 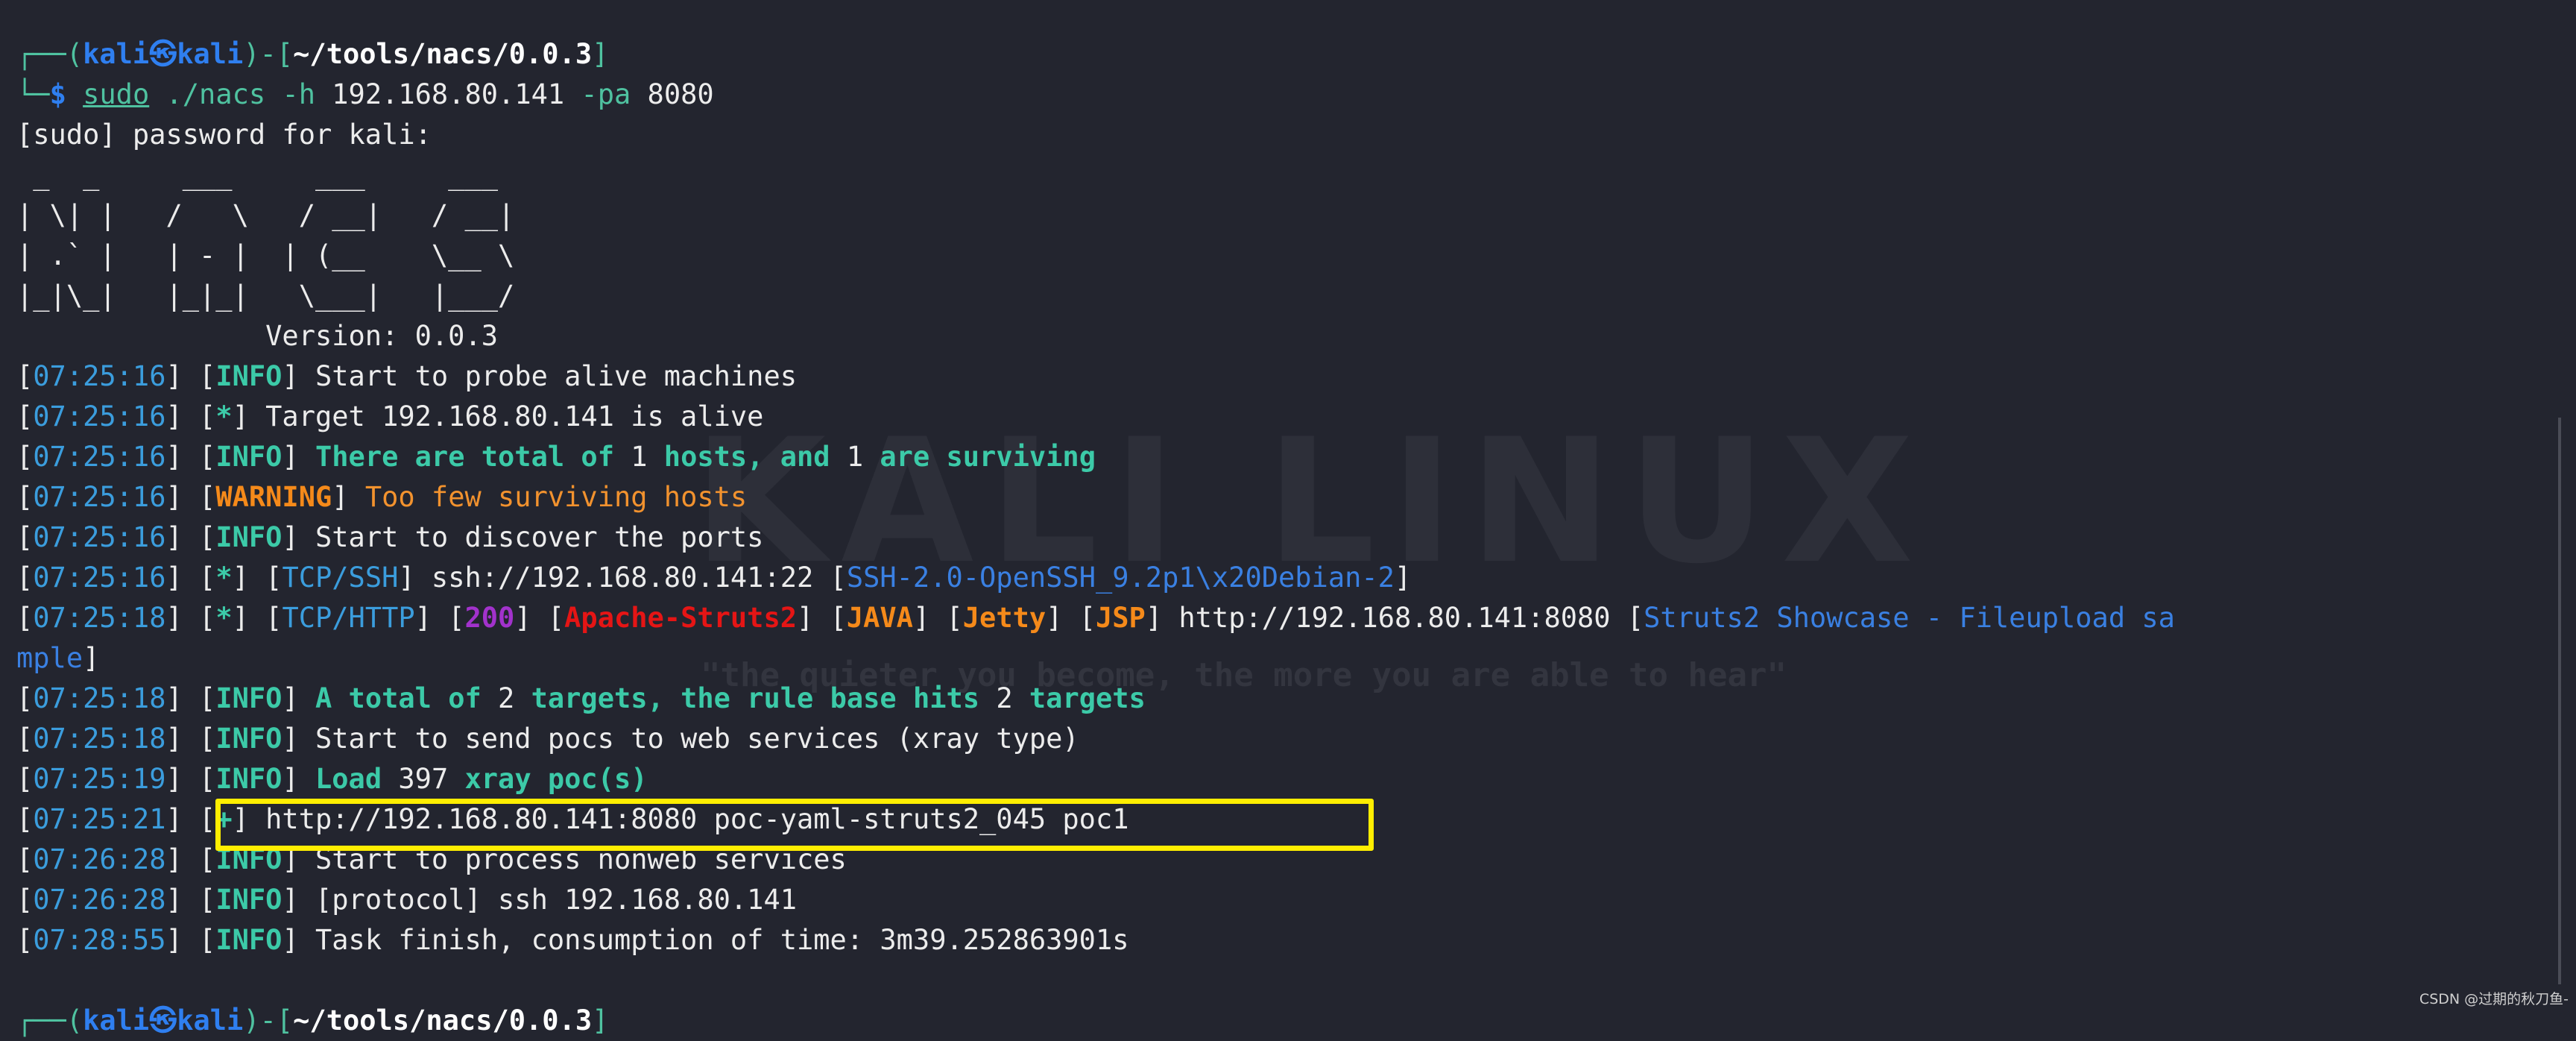 What do you see at coordinates (556, 497) in the screenshot?
I see `terminal-text-segment: Too few surviving hosts` at bounding box center [556, 497].